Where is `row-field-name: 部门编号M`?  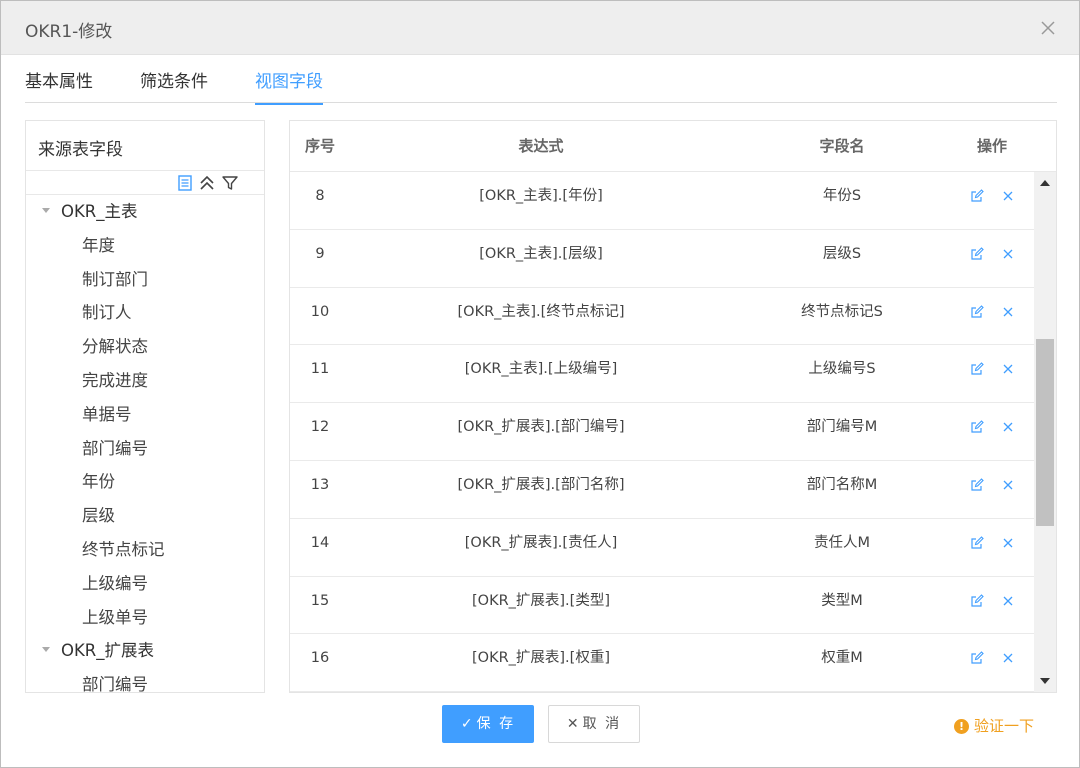
row-field-name: 部门编号M is located at coordinates (842, 427).